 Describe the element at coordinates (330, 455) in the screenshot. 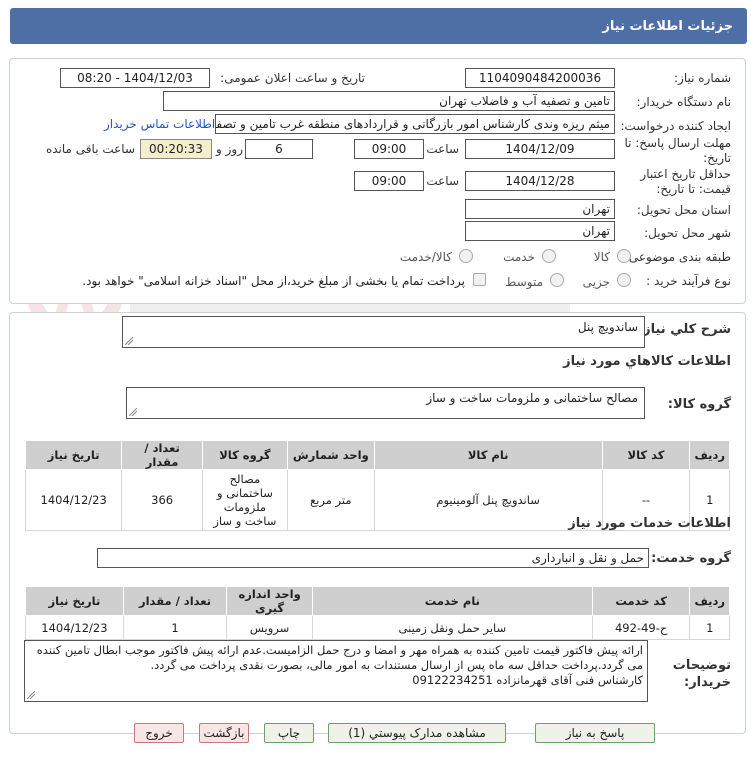

I see `goods-col-unit: واحد شمارش` at that location.